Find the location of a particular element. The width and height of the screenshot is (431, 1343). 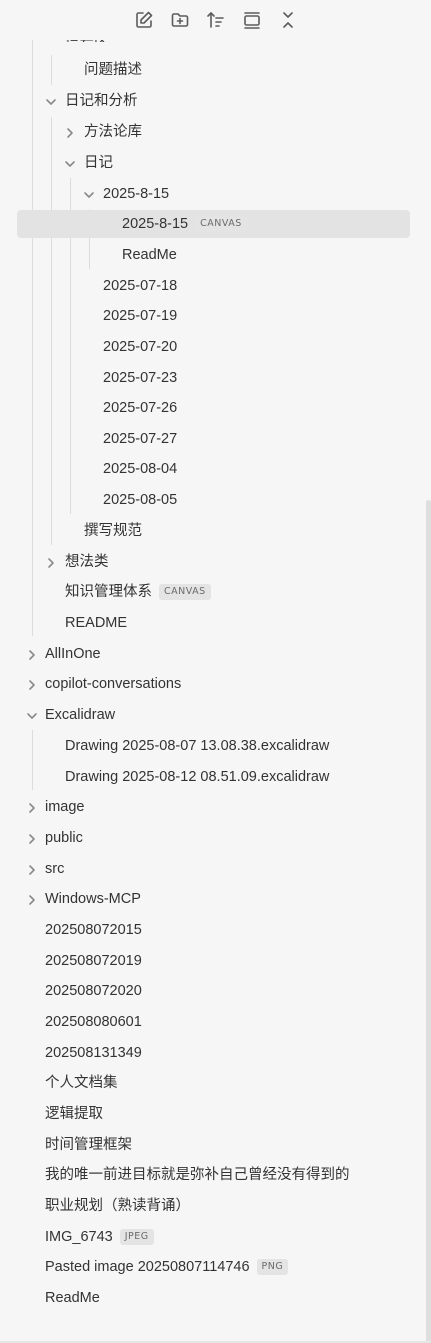

file-explorer-toolbar is located at coordinates (215, 20).